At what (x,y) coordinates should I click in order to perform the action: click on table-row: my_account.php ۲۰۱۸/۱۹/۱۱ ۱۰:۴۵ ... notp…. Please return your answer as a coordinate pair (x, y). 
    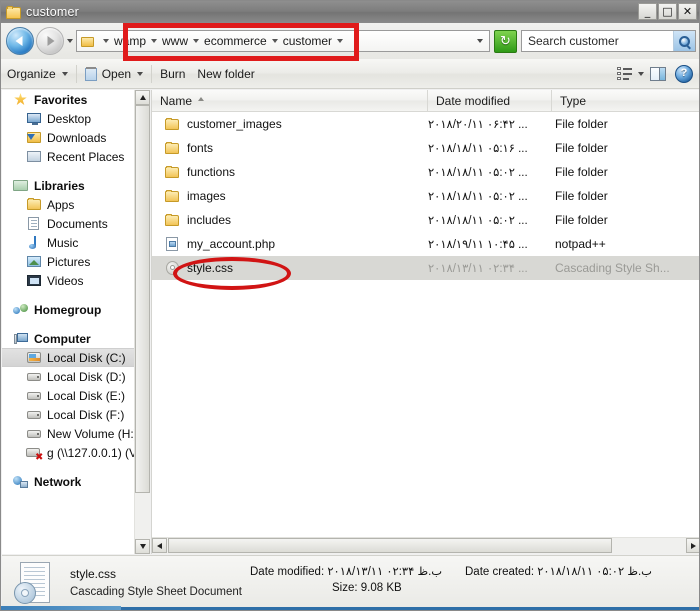
    Looking at the image, I should click on (425, 244).